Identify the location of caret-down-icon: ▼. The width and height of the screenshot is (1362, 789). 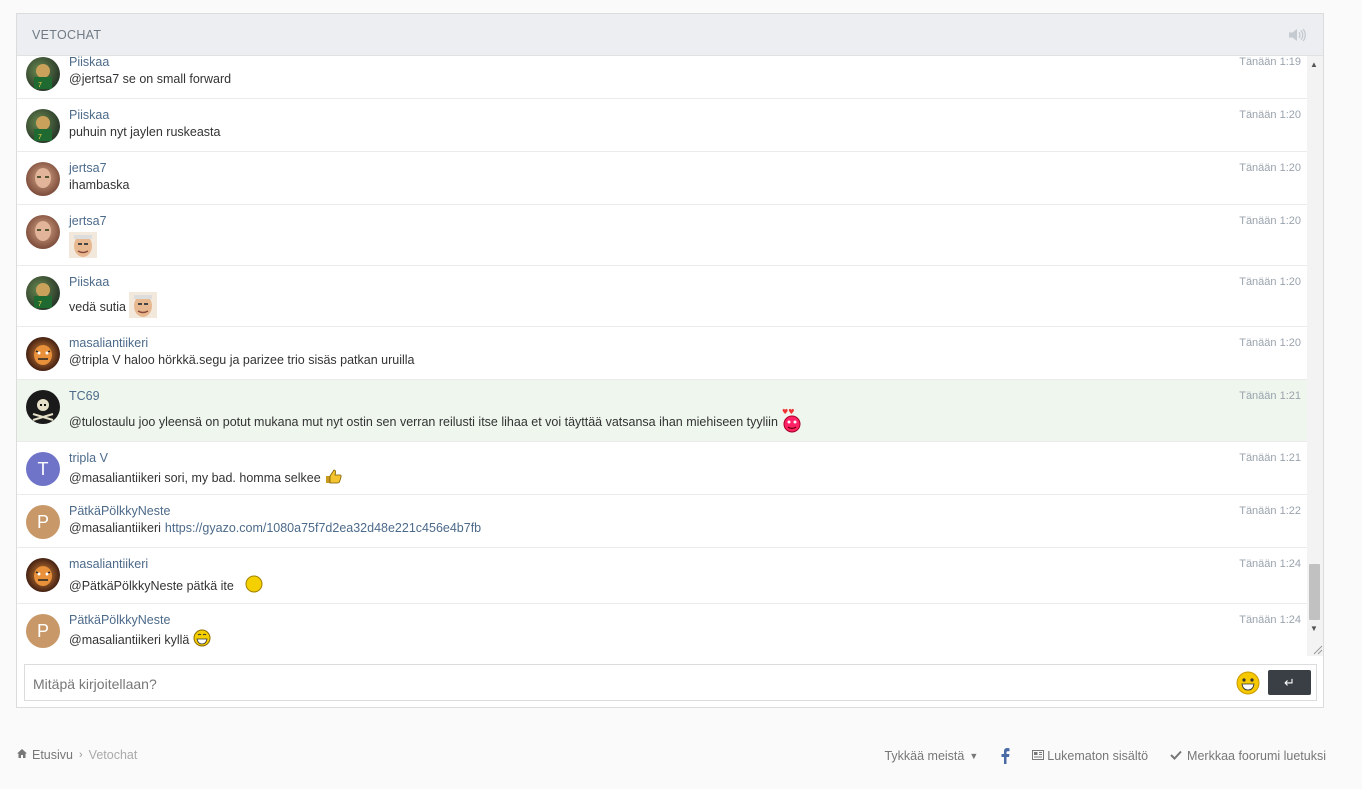
(974, 756).